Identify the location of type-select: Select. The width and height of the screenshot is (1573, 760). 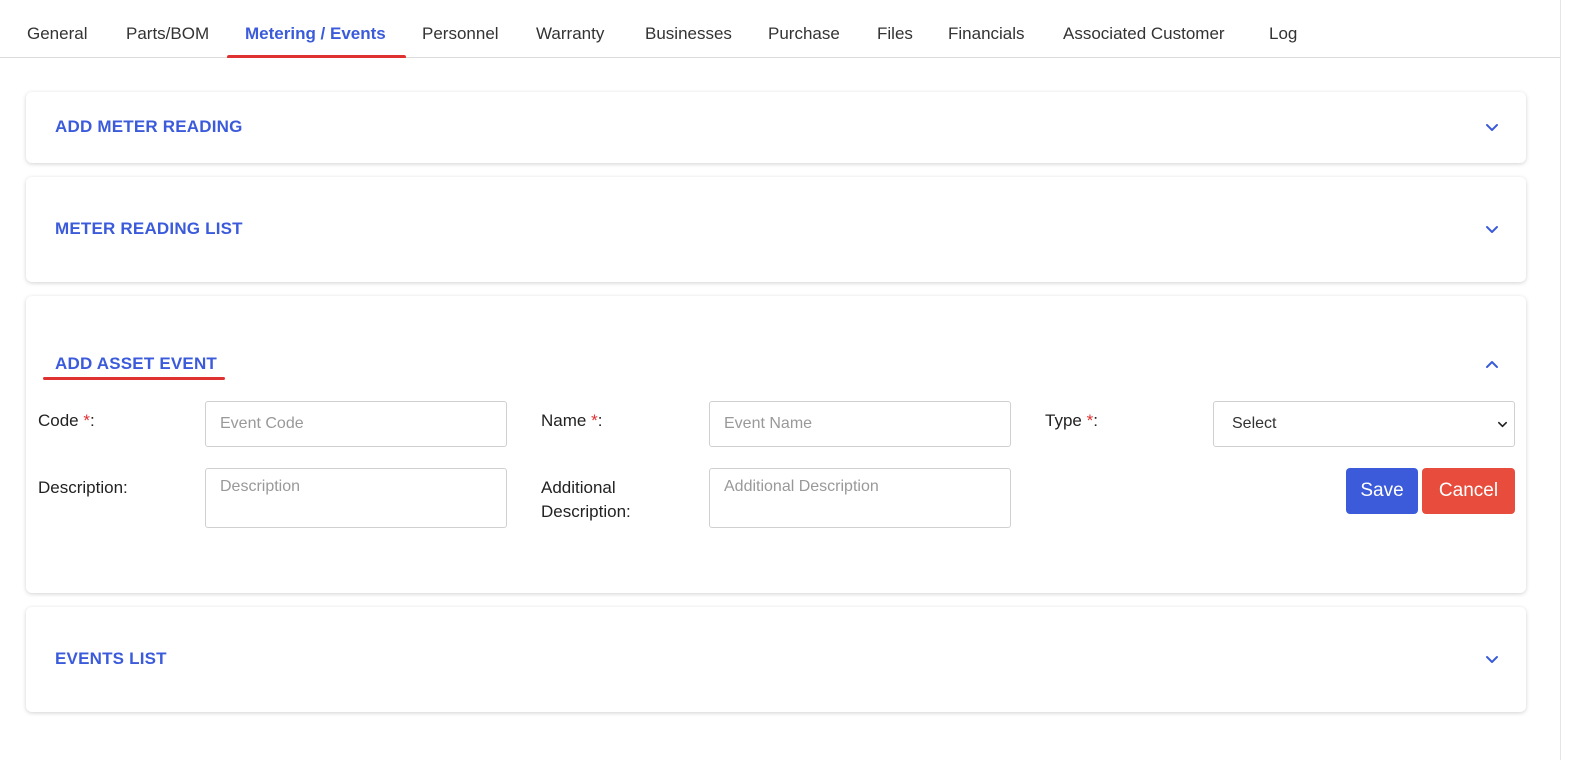
(1364, 424).